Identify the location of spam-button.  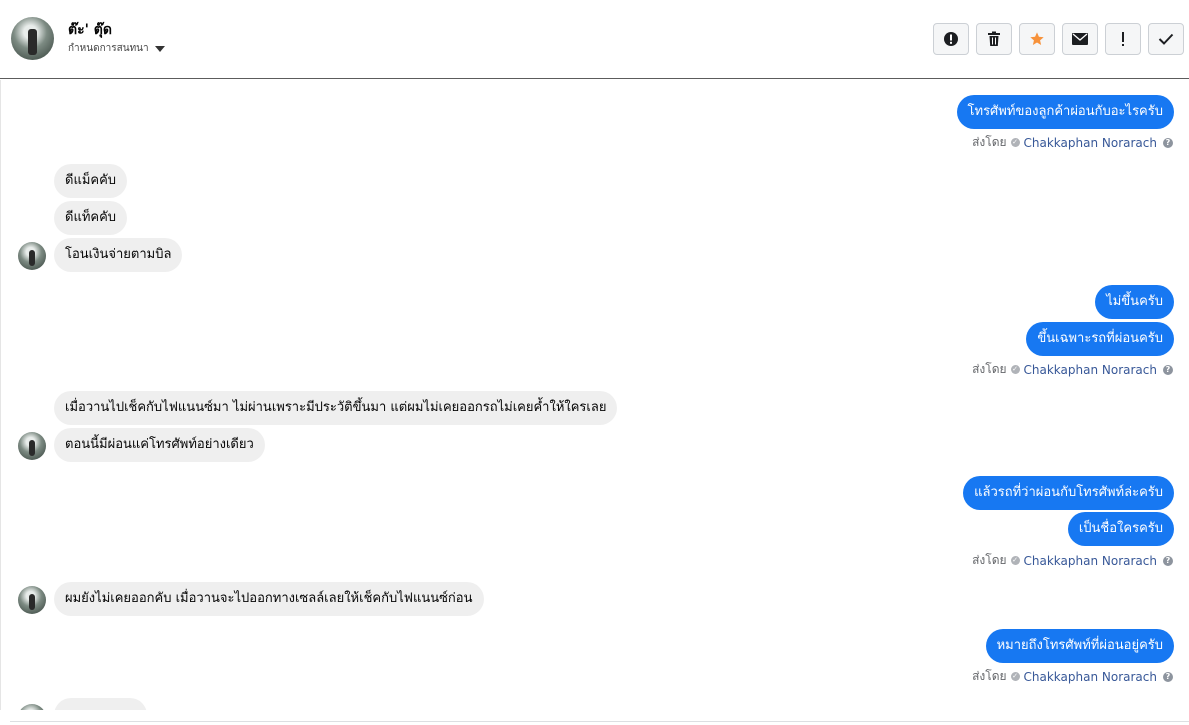
(1123, 39).